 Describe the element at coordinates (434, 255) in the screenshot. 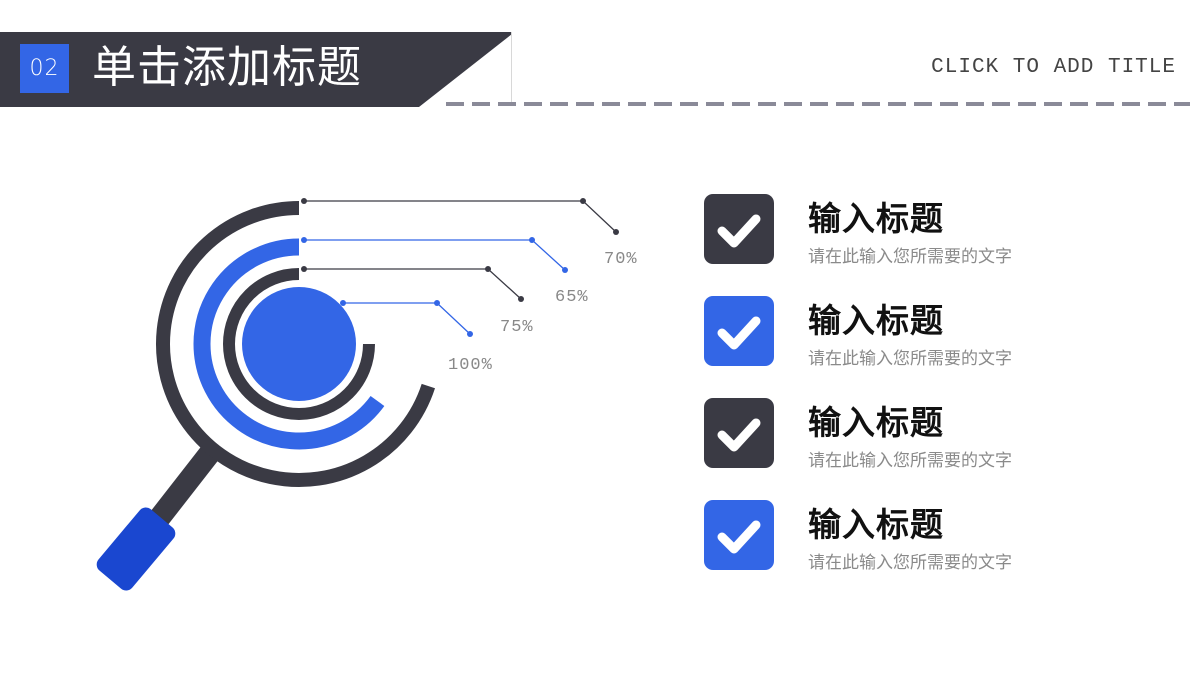

I see `leader-line-65pct` at that location.